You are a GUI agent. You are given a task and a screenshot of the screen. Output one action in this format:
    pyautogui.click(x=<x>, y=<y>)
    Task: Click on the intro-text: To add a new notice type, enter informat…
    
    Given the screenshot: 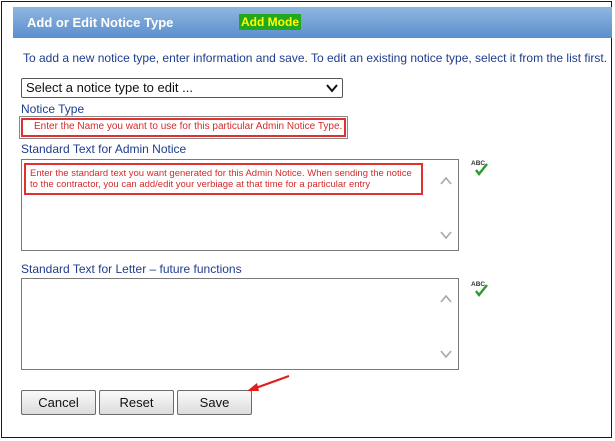 What is the action you would take?
    pyautogui.click(x=315, y=58)
    